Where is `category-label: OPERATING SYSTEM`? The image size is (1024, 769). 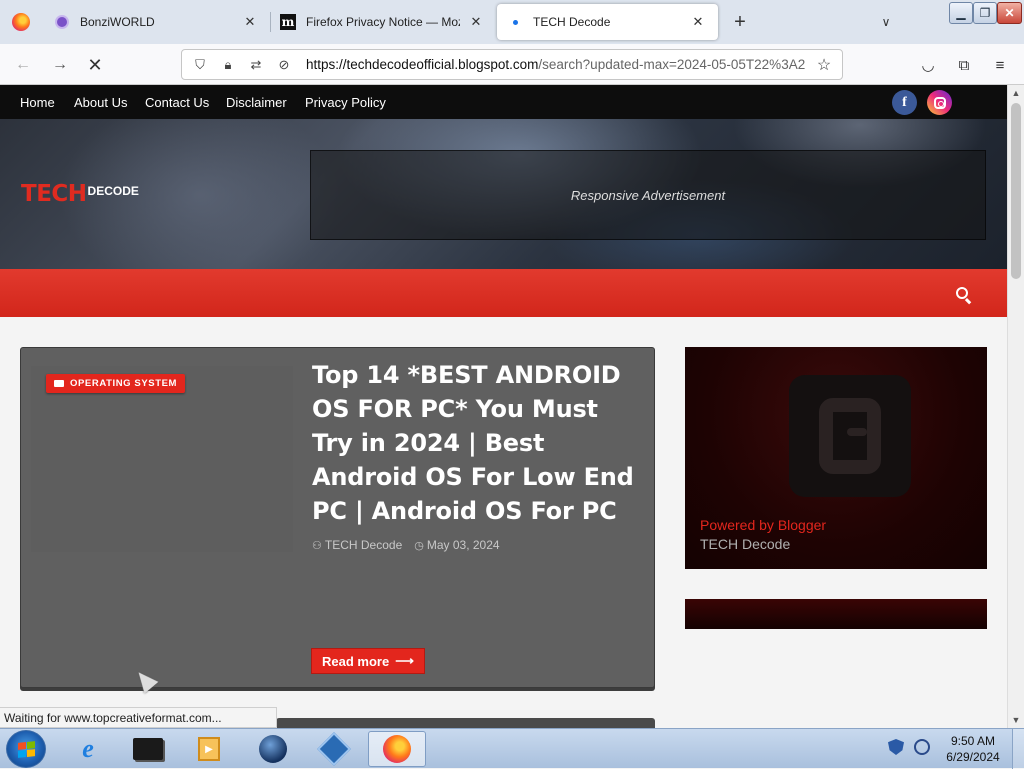 category-label: OPERATING SYSTEM is located at coordinates (124, 383).